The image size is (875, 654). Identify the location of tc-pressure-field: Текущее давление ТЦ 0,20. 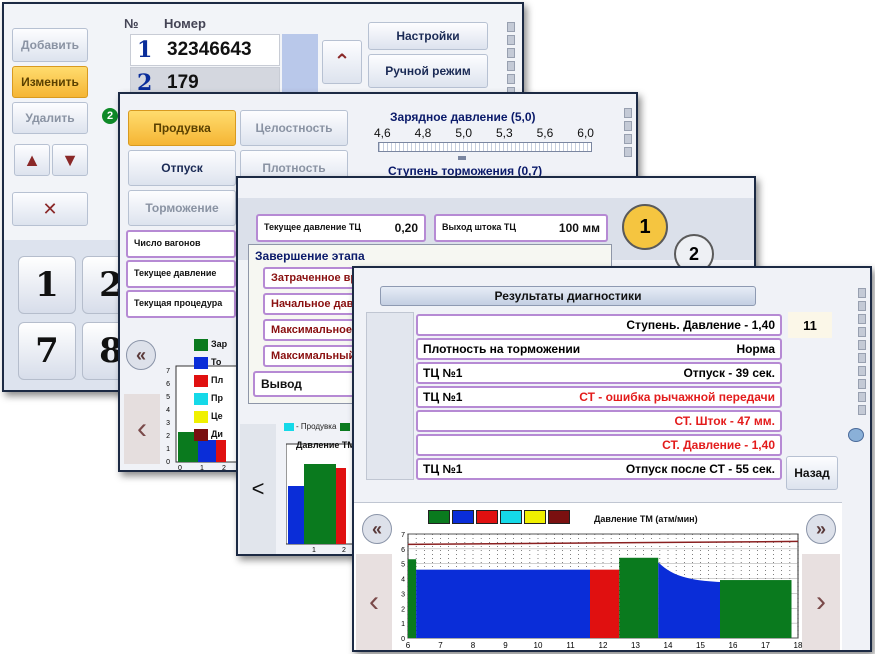
(341, 228).